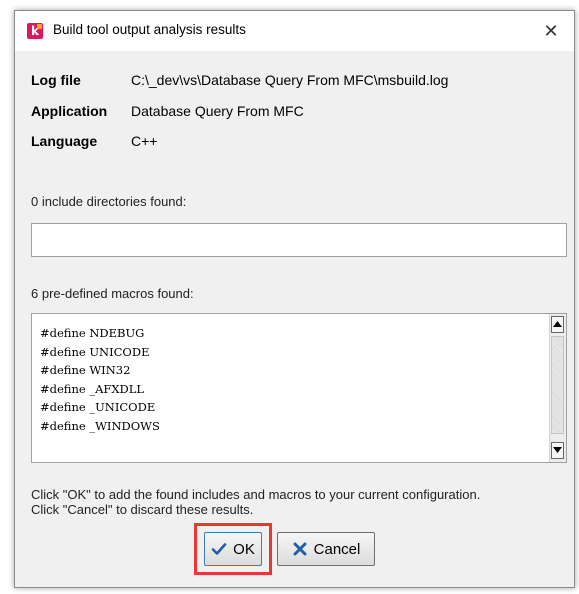  What do you see at coordinates (35, 31) in the screenshot?
I see `app-icon: k` at bounding box center [35, 31].